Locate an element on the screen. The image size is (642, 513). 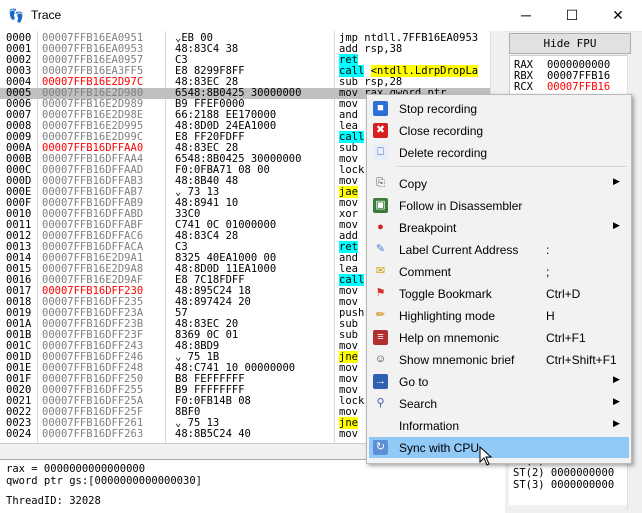
trace-instruction: mov is located at coordinates (348, 434).